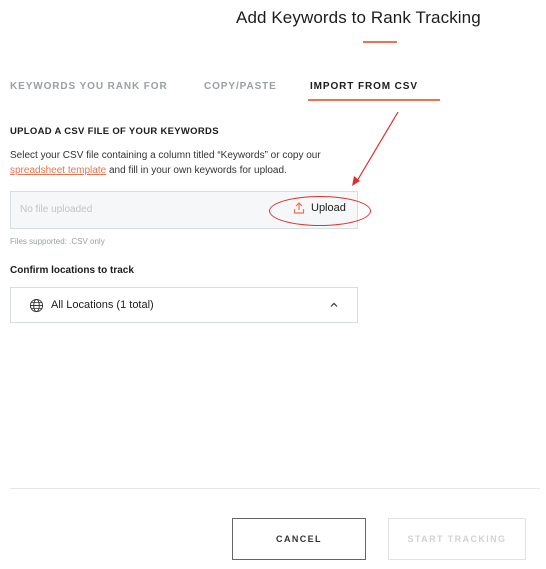 The image size is (546, 569). I want to click on upload-icon, so click(299, 208).